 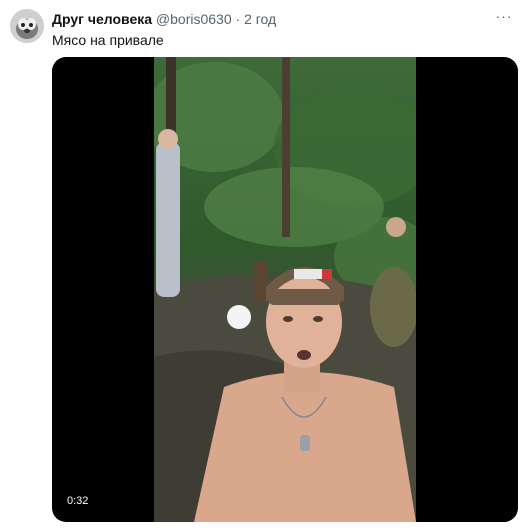 I want to click on more-horizontal-icon: ···, so click(x=504, y=18).